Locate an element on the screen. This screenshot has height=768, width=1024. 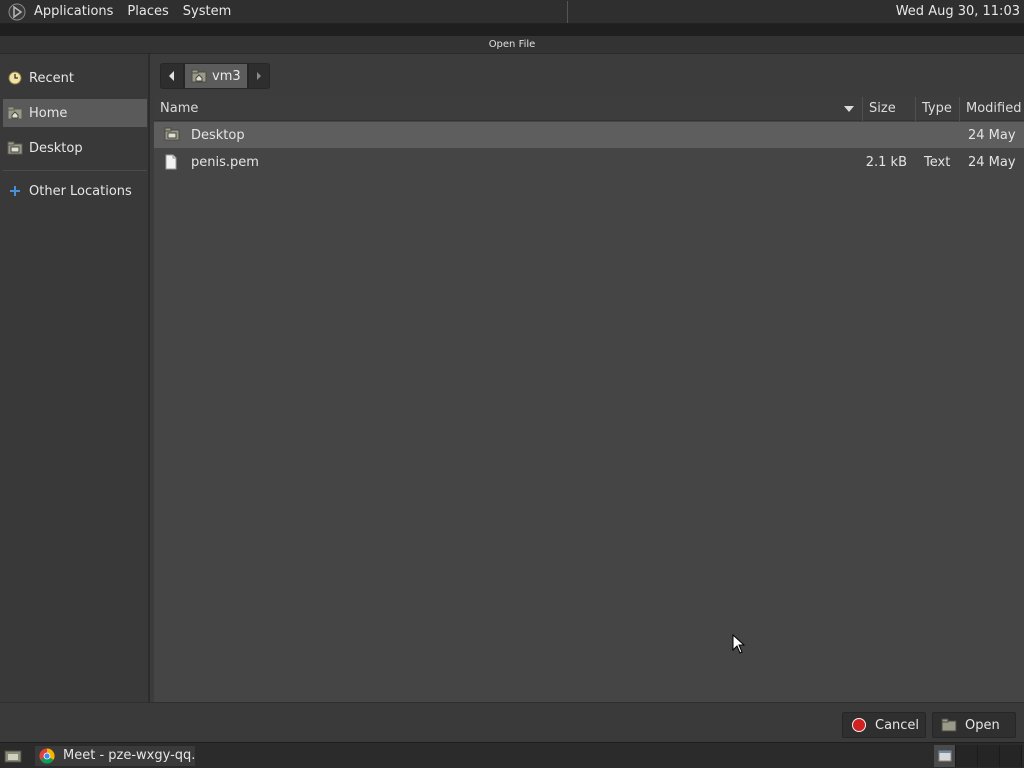
dialog-title: Open File is located at coordinates (512, 44).